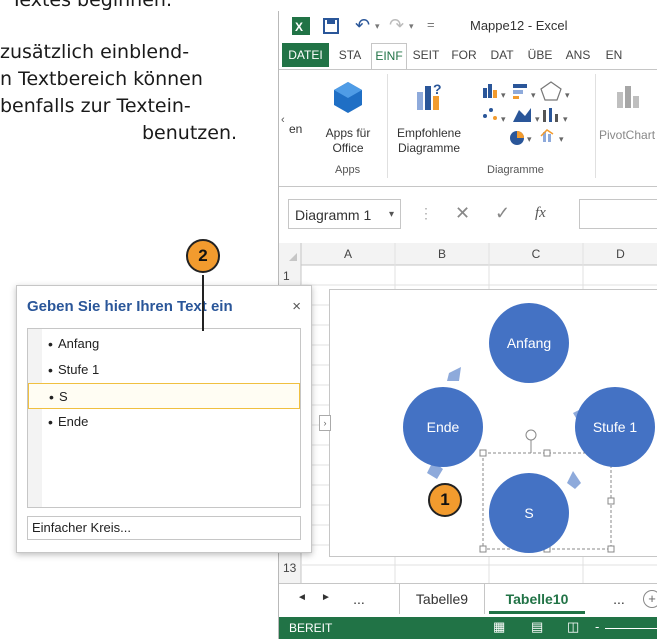 The height and width of the screenshot is (639, 657). Describe the element at coordinates (326, 597) in the screenshot. I see `next-sheet-icon: ►` at that location.